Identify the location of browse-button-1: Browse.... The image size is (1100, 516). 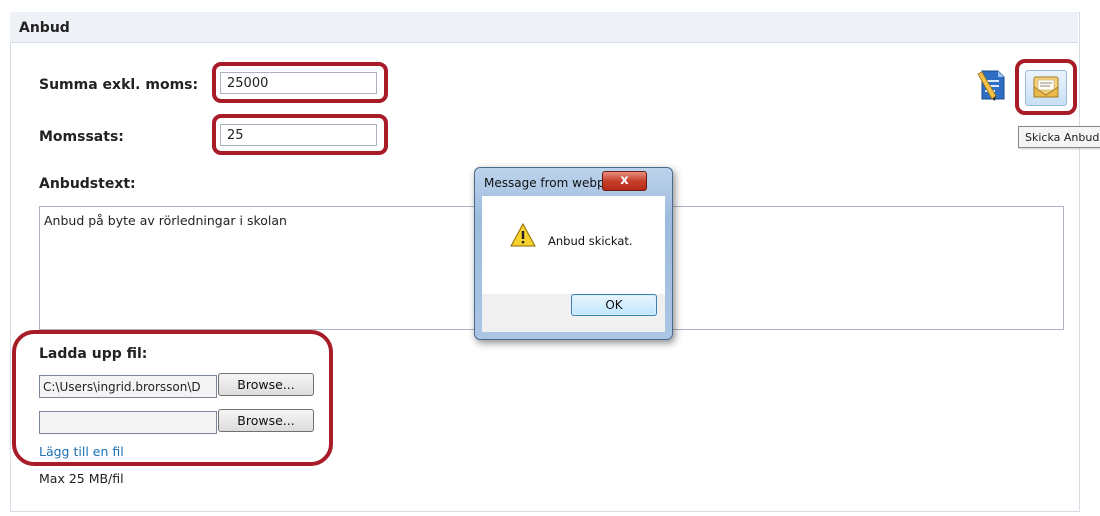
(266, 384).